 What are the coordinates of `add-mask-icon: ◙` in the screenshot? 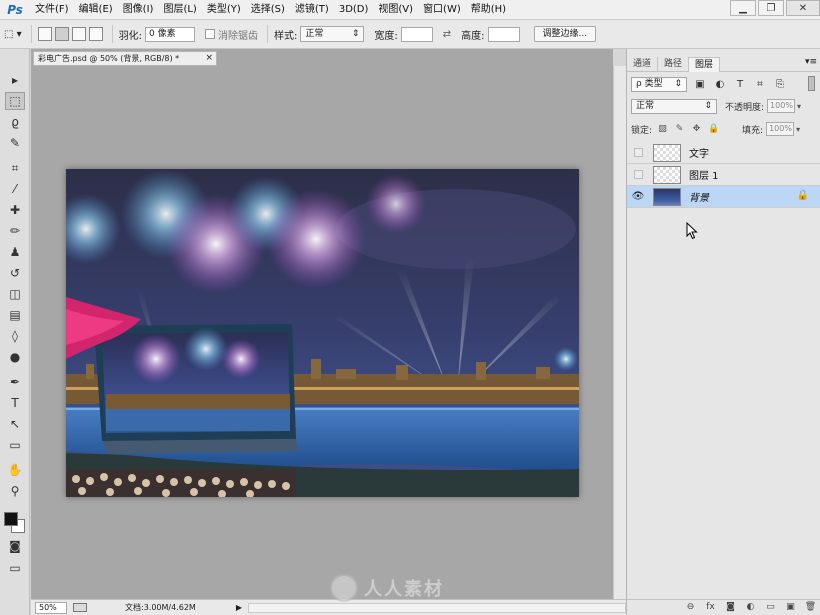 It's located at (730, 608).